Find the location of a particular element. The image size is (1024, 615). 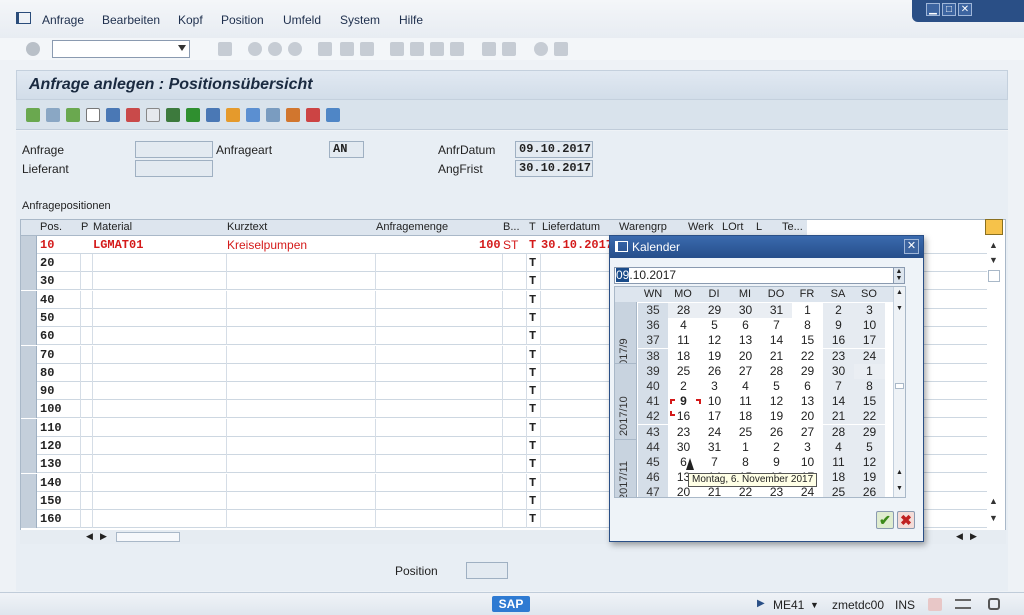

calendar-day: 26 is located at coordinates (776, 432).